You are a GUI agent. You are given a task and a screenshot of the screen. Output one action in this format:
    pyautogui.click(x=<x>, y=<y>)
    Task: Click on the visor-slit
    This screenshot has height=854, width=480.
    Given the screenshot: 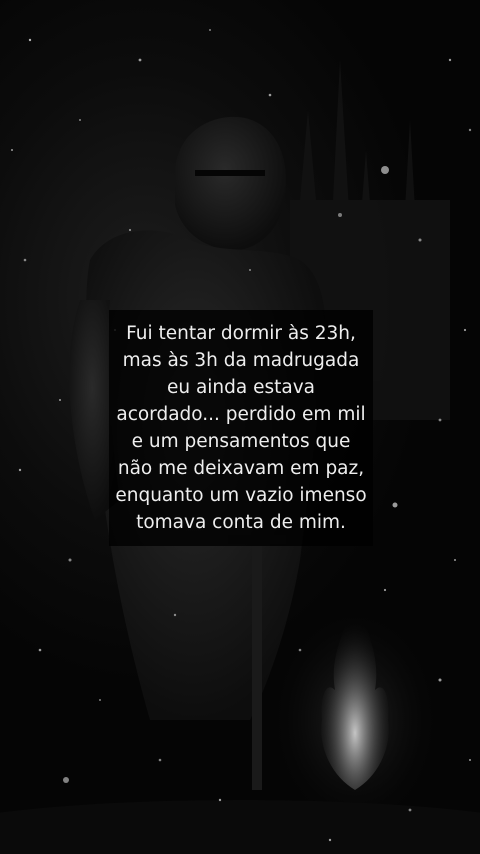 What is the action you would take?
    pyautogui.click(x=230, y=173)
    